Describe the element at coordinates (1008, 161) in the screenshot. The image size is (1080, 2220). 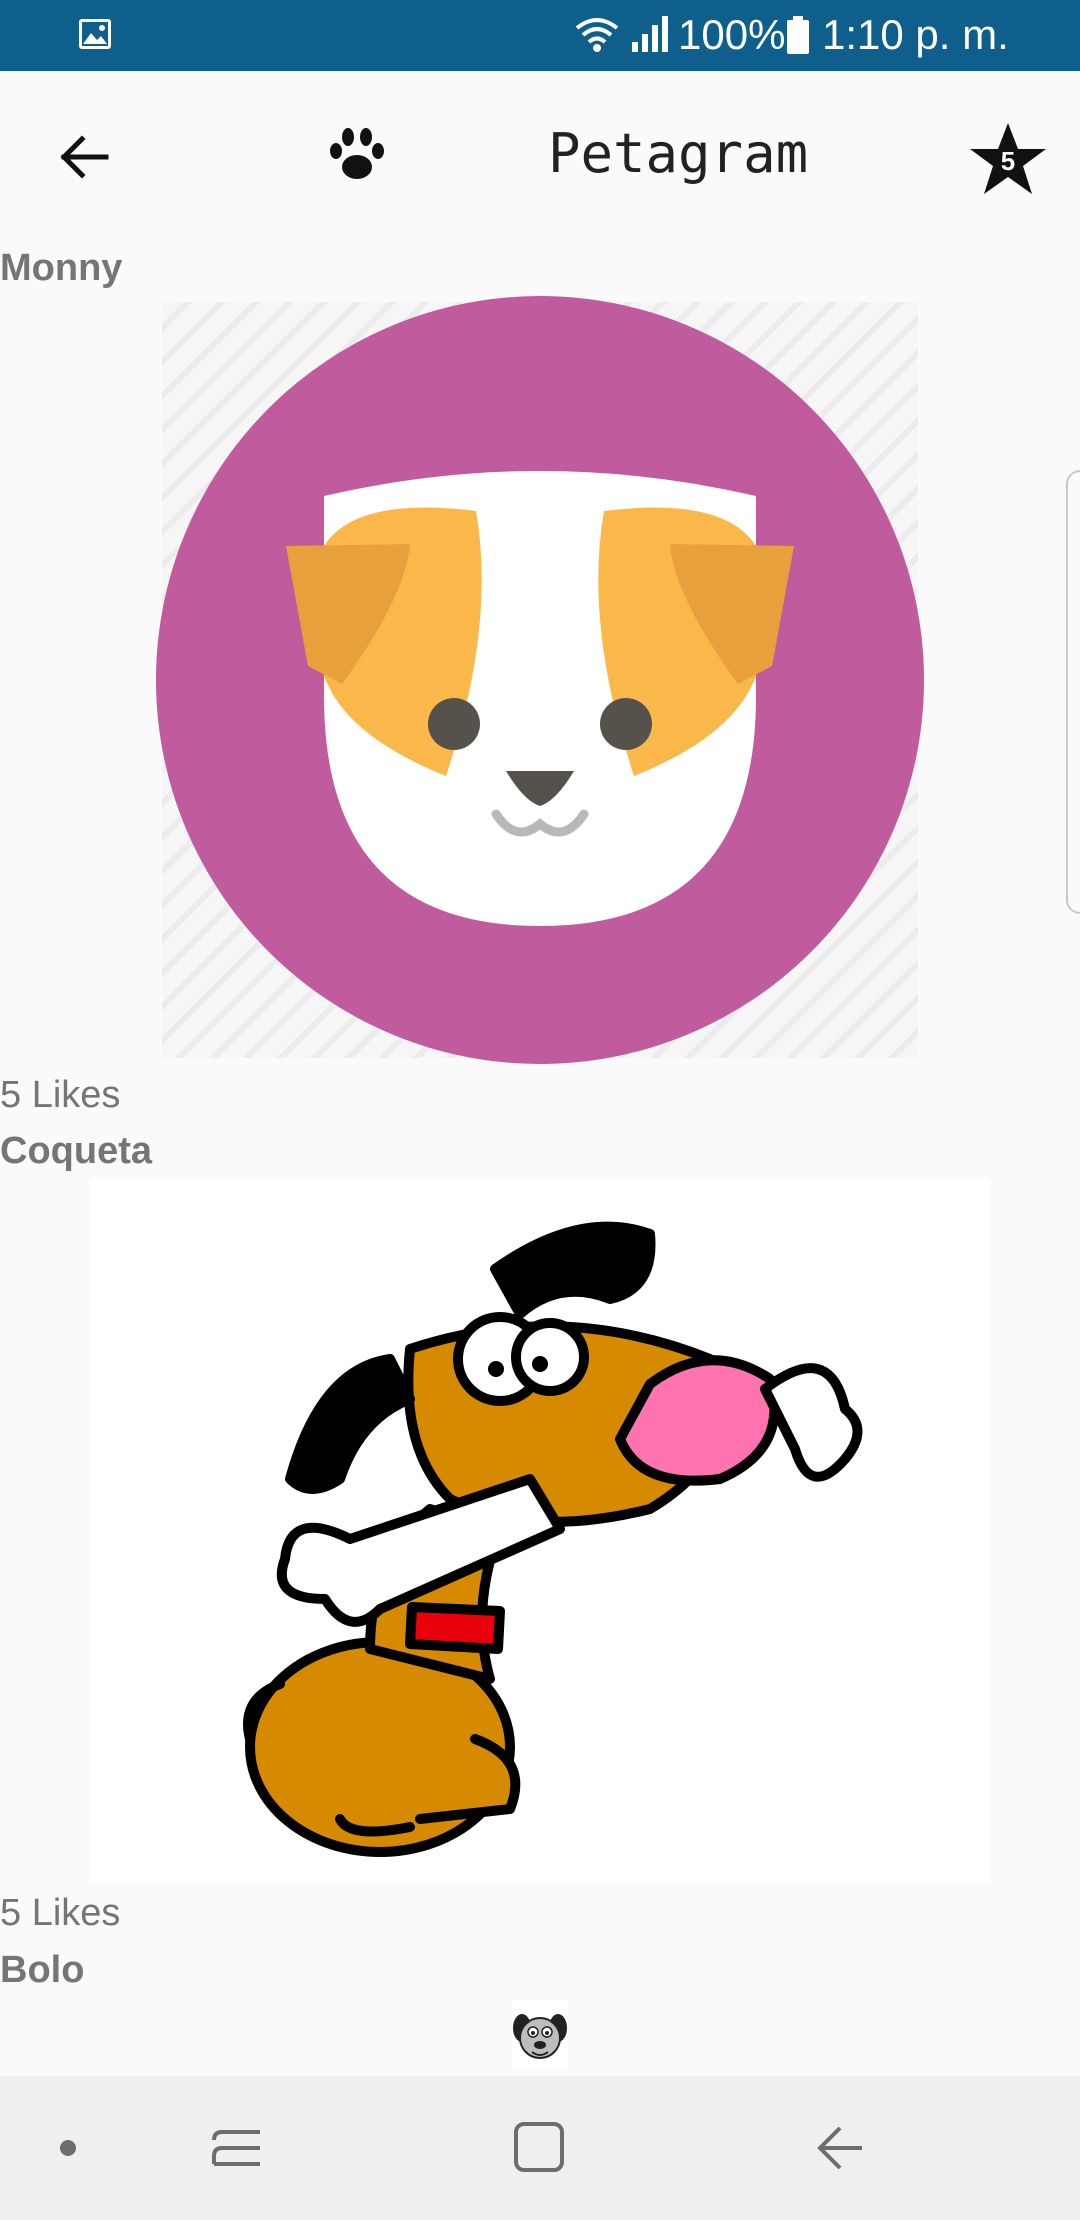
I see `favorites-count: 5` at that location.